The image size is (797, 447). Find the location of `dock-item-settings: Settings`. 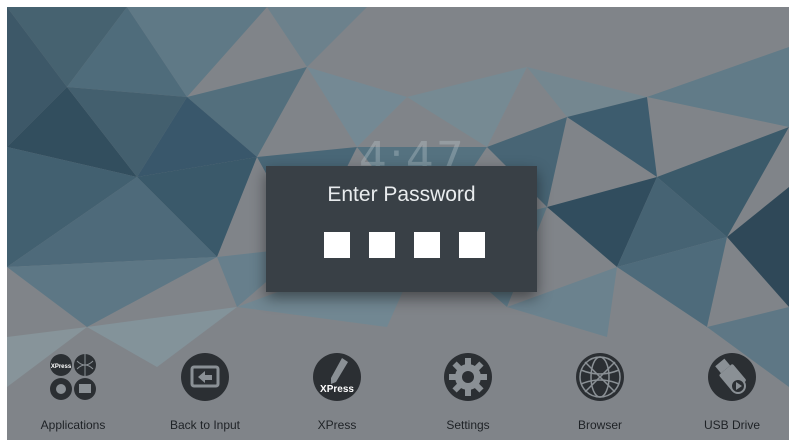

dock-item-settings: Settings is located at coordinates (468, 392).